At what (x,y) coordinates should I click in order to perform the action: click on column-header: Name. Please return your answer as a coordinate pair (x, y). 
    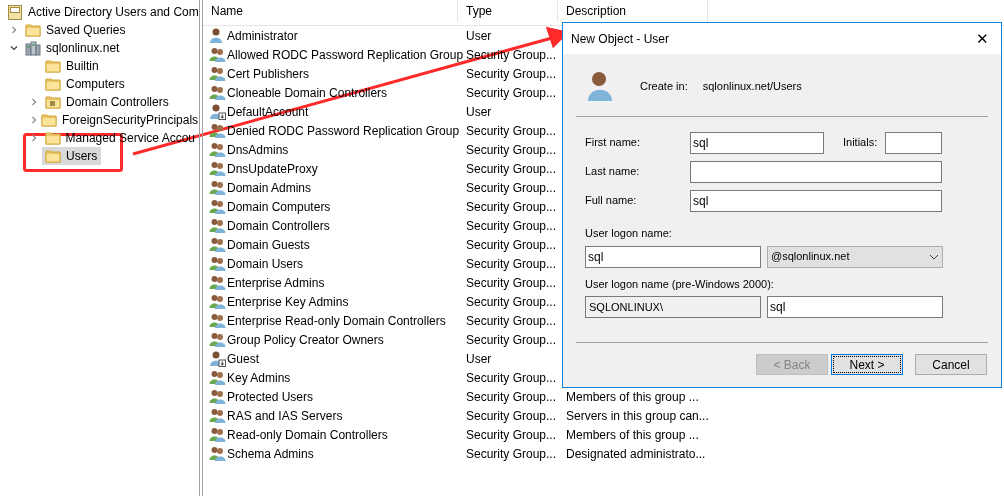
    Looking at the image, I should click on (330, 11).